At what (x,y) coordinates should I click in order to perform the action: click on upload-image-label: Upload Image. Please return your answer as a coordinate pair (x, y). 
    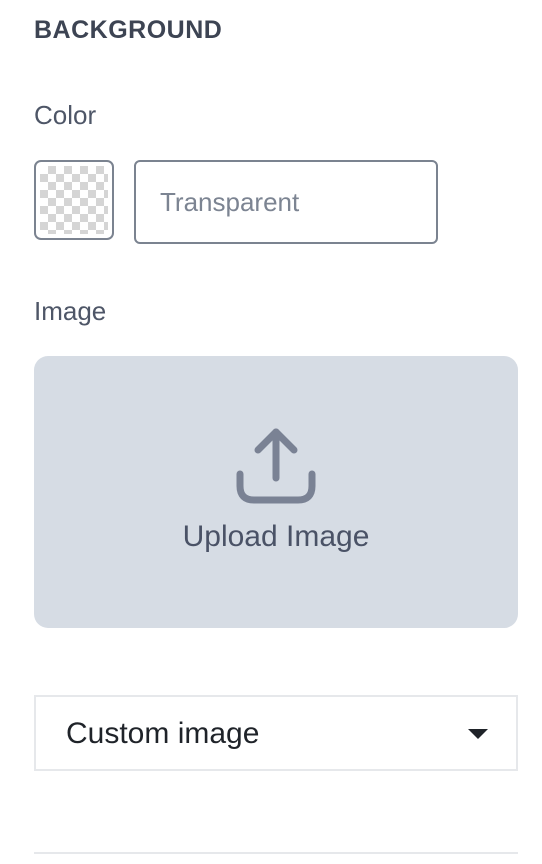
    Looking at the image, I should click on (276, 536).